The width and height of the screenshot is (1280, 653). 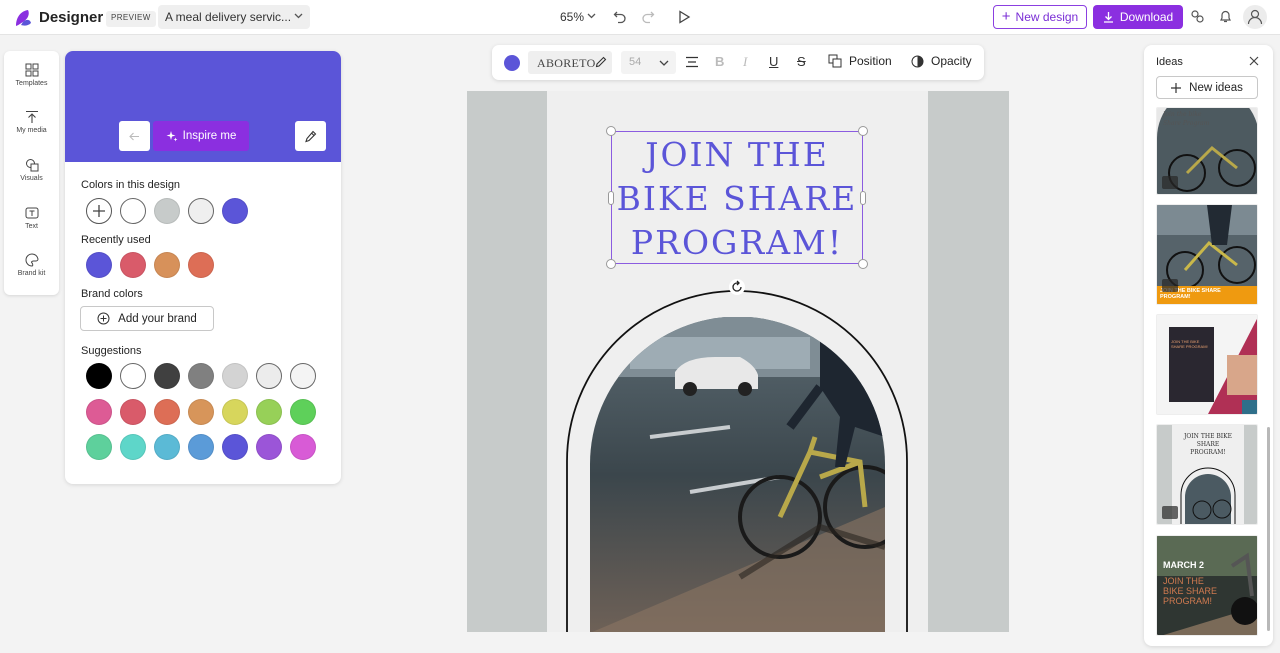 I want to click on thumb-line: PROGRAM!, so click(x=1188, y=601).